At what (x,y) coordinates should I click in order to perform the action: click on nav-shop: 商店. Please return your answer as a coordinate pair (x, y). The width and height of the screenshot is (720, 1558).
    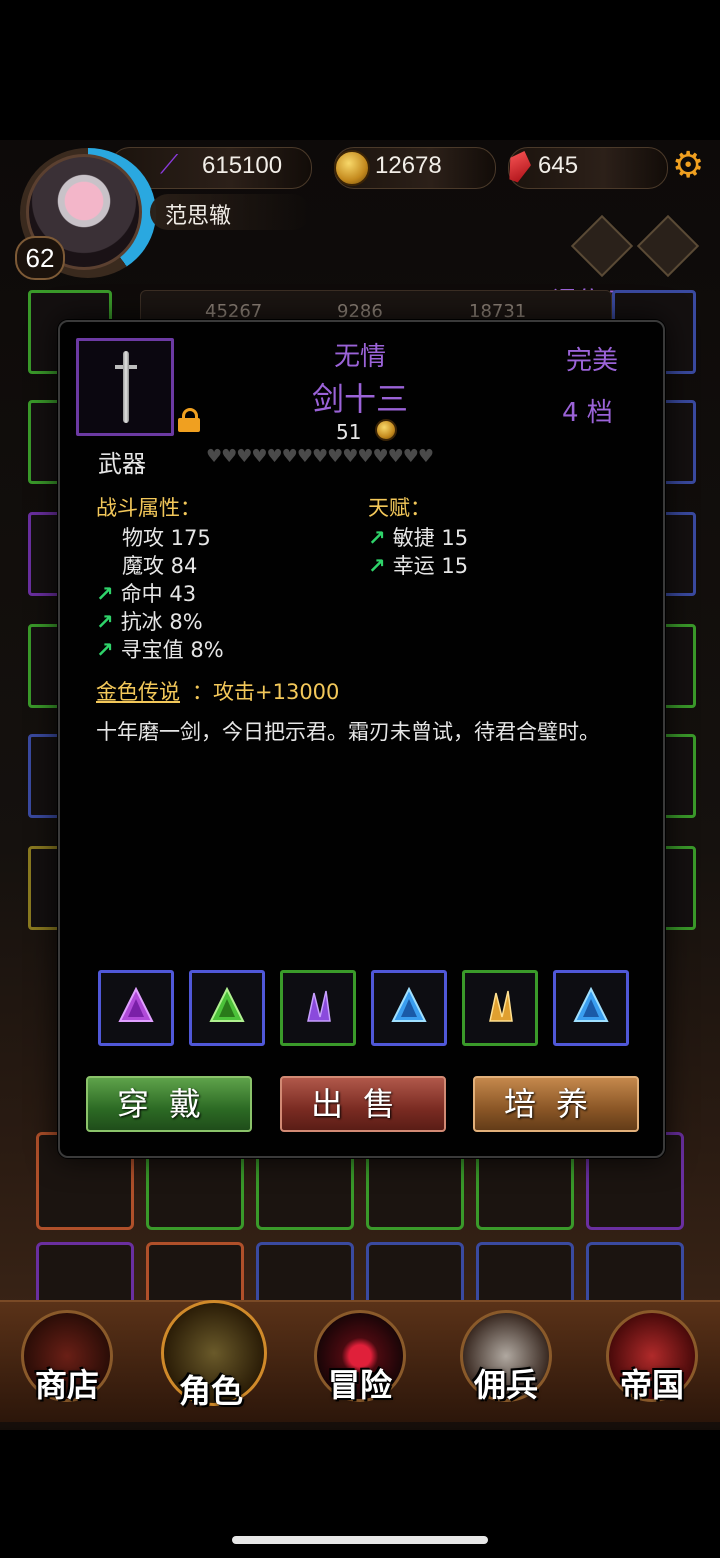
    Looking at the image, I should click on (67, 1360).